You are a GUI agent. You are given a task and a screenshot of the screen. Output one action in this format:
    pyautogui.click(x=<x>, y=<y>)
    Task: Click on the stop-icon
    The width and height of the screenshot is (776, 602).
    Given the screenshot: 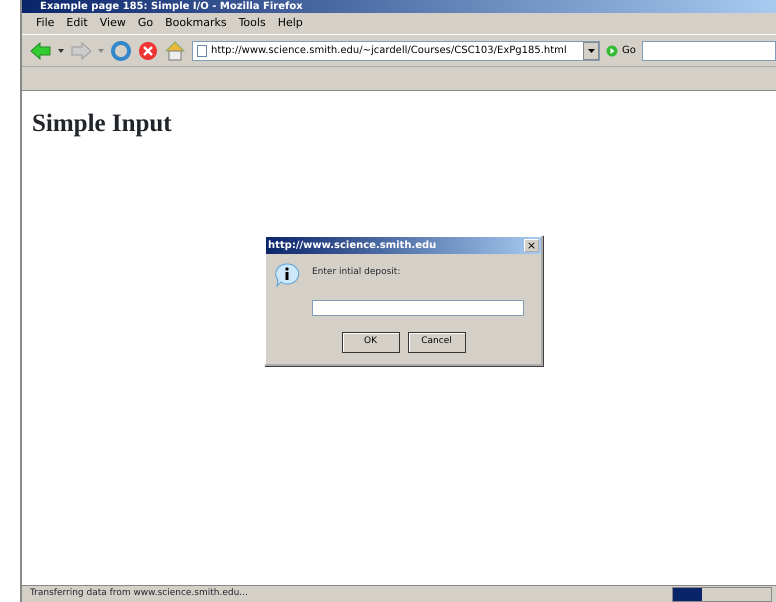 What is the action you would take?
    pyautogui.click(x=148, y=50)
    